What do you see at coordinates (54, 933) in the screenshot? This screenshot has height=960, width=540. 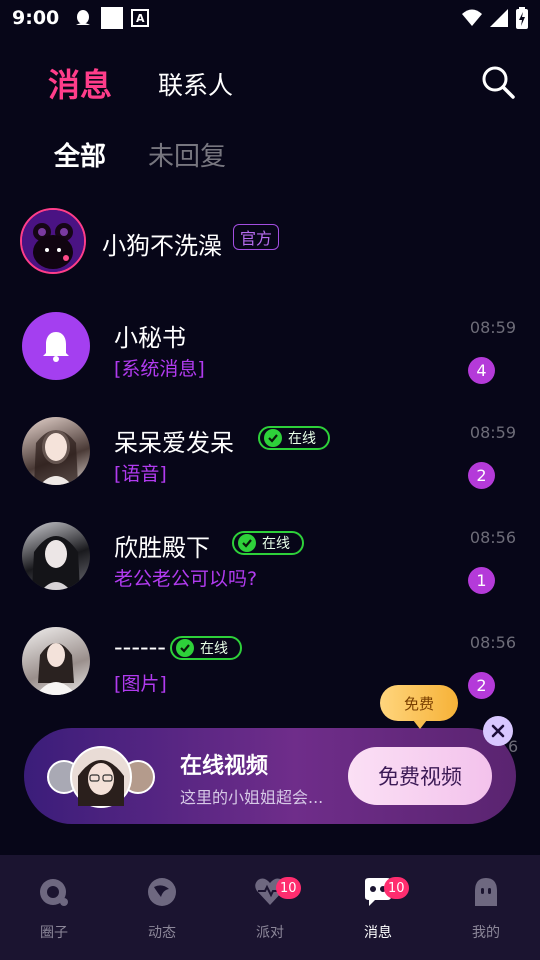 I see `nav-label: 圈子` at bounding box center [54, 933].